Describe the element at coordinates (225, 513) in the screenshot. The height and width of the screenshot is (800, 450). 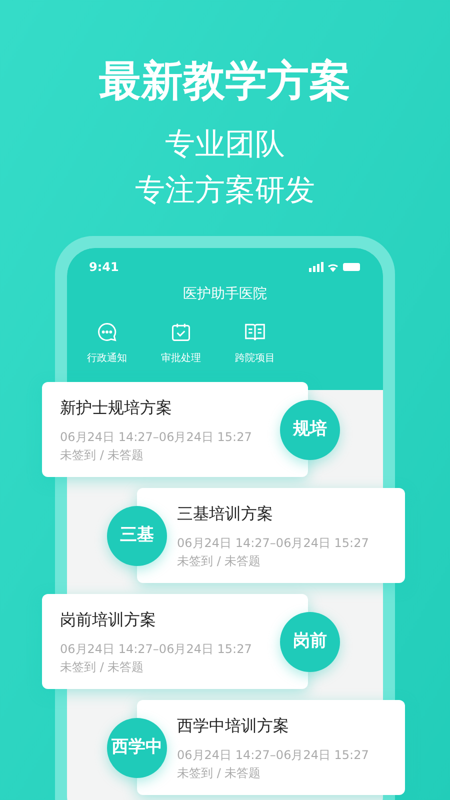
I see `plan-title: 三基培训方案` at that location.